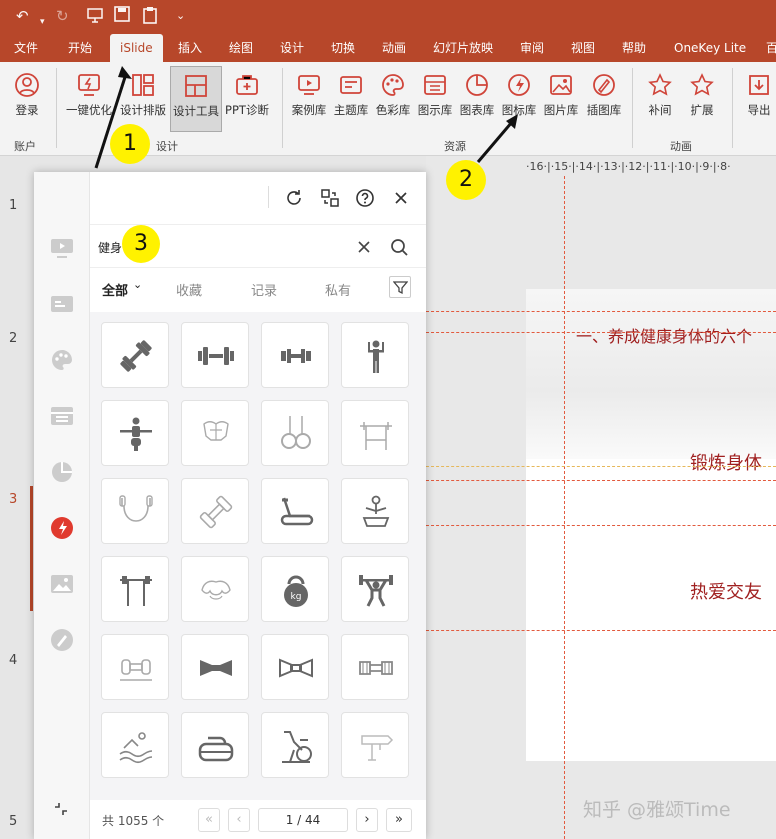 This screenshot has width=776, height=839. I want to click on filter-all: 全部, so click(115, 289).